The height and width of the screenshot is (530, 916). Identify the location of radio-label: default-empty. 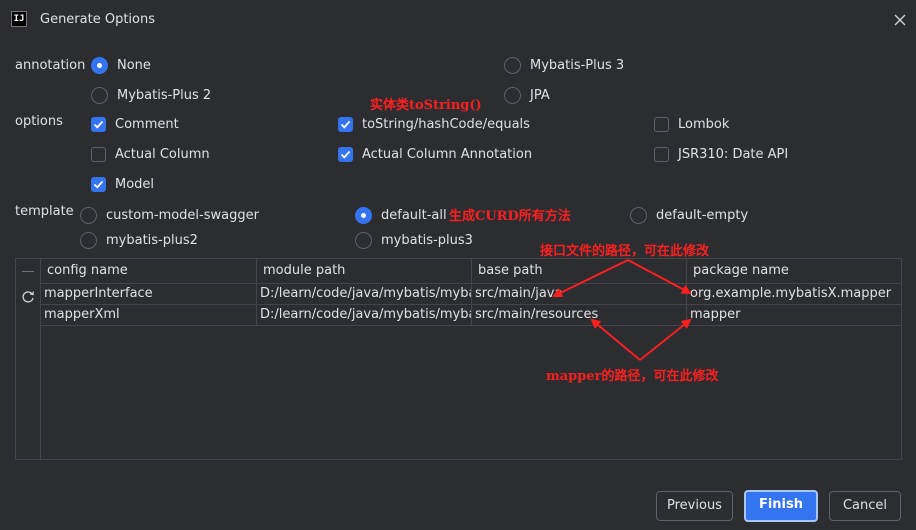
(702, 215).